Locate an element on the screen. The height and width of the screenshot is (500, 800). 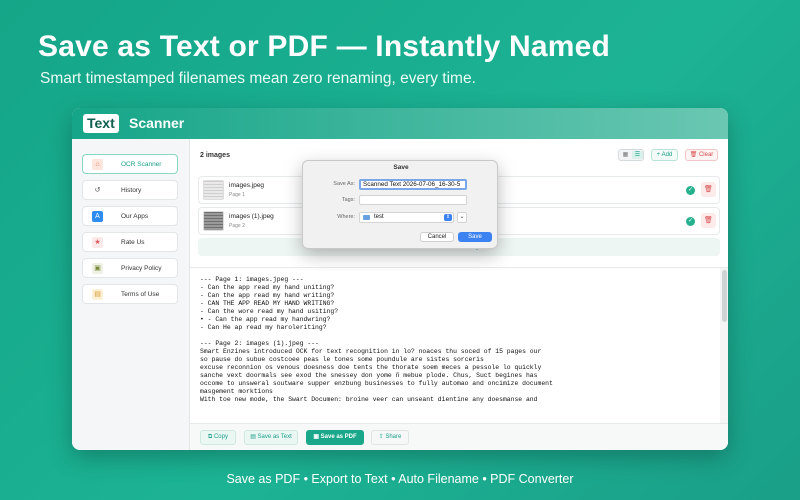
promo-headline: Save as Text or PDF — Instantly Named is located at coordinates (324, 46).